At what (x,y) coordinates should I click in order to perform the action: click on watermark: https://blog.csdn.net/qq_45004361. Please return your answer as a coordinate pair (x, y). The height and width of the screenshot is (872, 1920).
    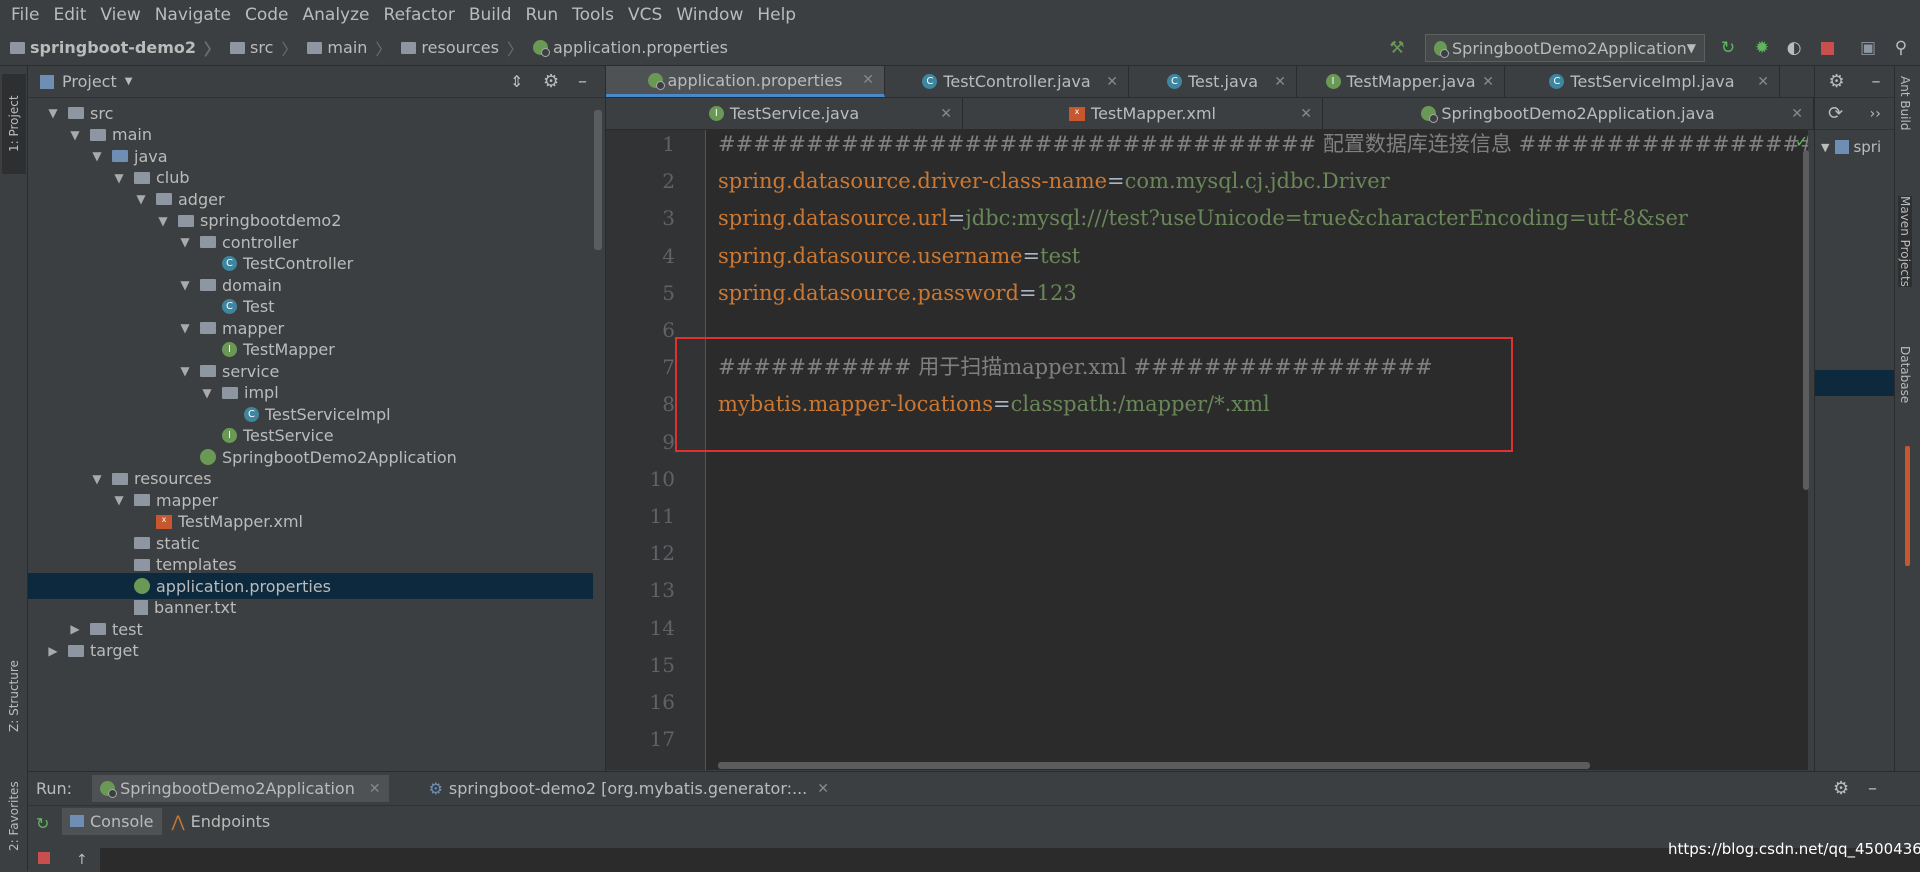
    Looking at the image, I should click on (1794, 849).